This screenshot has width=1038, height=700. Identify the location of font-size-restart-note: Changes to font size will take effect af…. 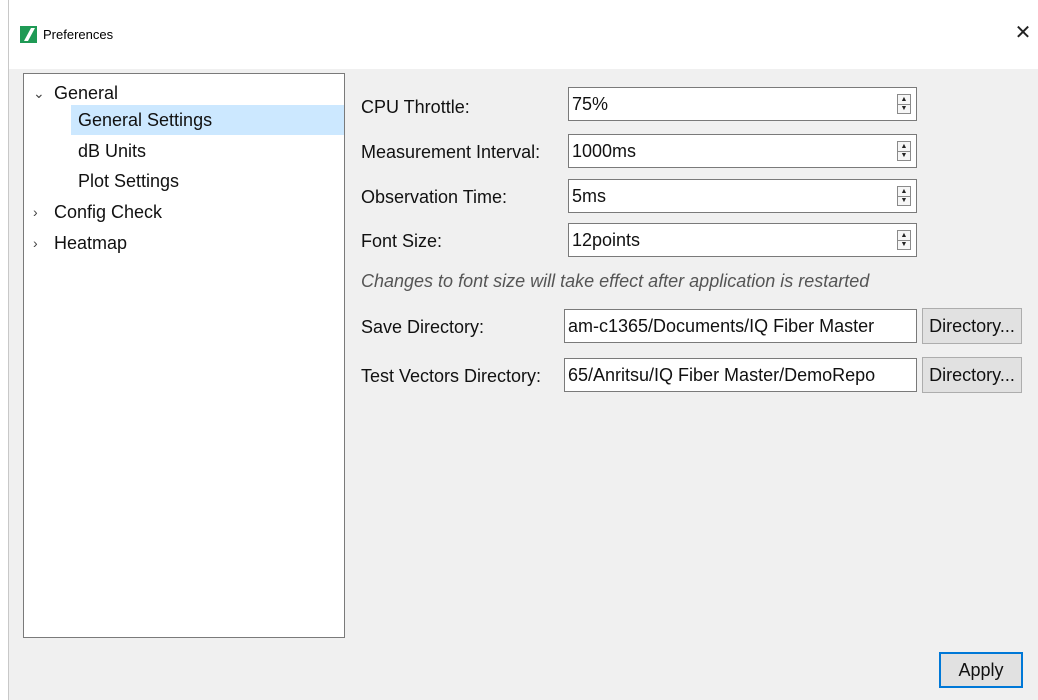
(615, 281).